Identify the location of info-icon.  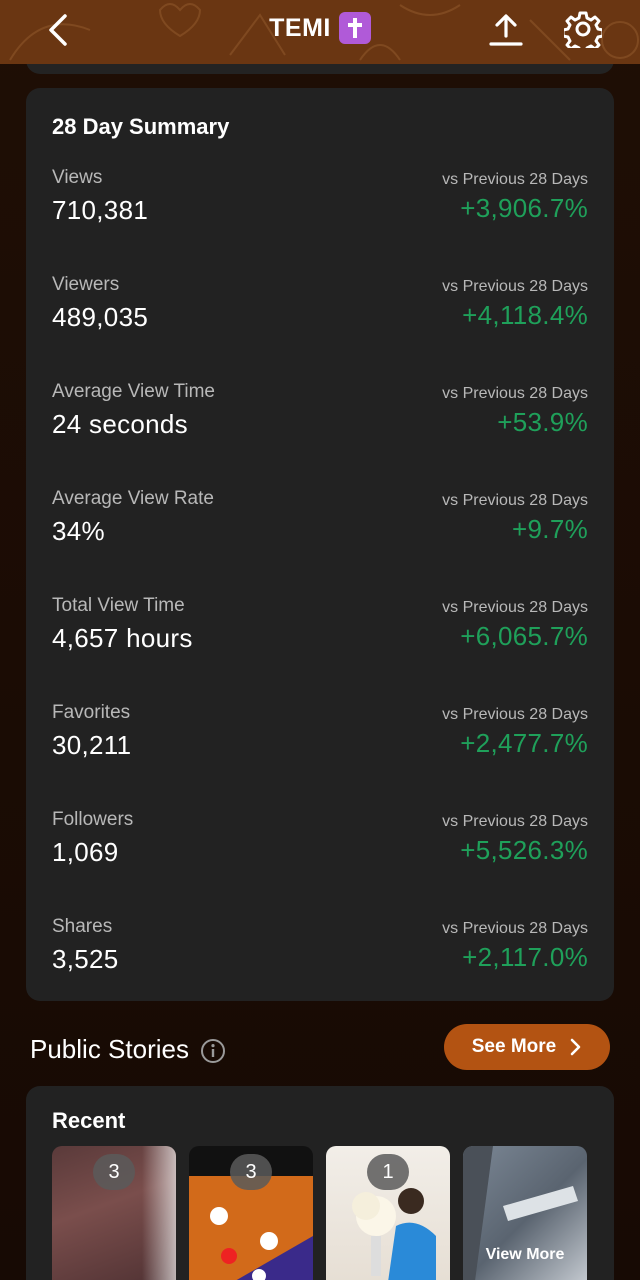
(213, 1051).